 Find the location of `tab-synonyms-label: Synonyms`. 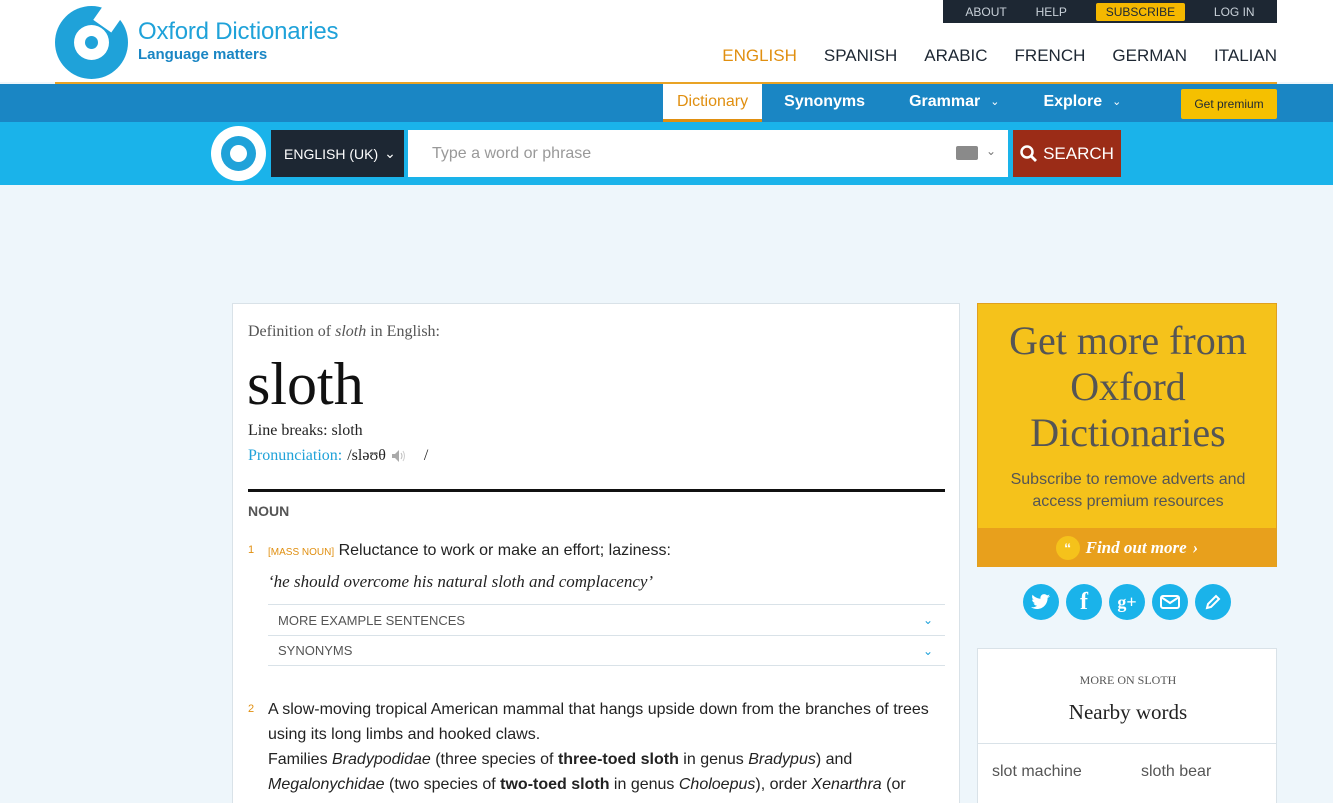

tab-synonyms-label: Synonyms is located at coordinates (825, 101).